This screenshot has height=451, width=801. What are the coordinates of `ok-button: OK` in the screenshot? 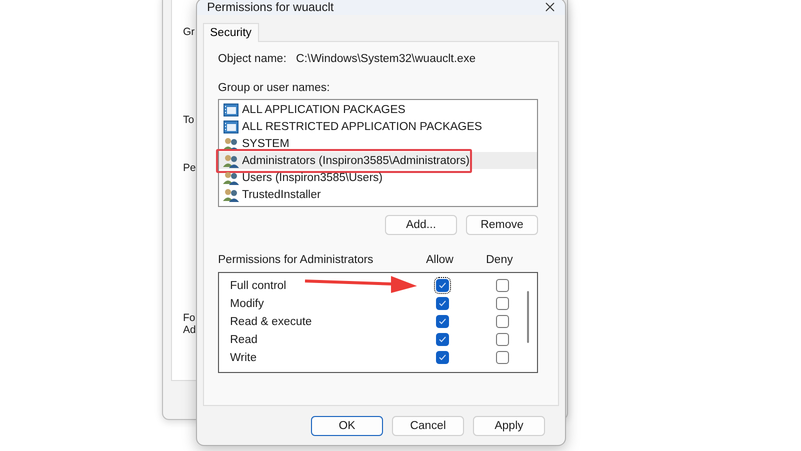 It's located at (347, 426).